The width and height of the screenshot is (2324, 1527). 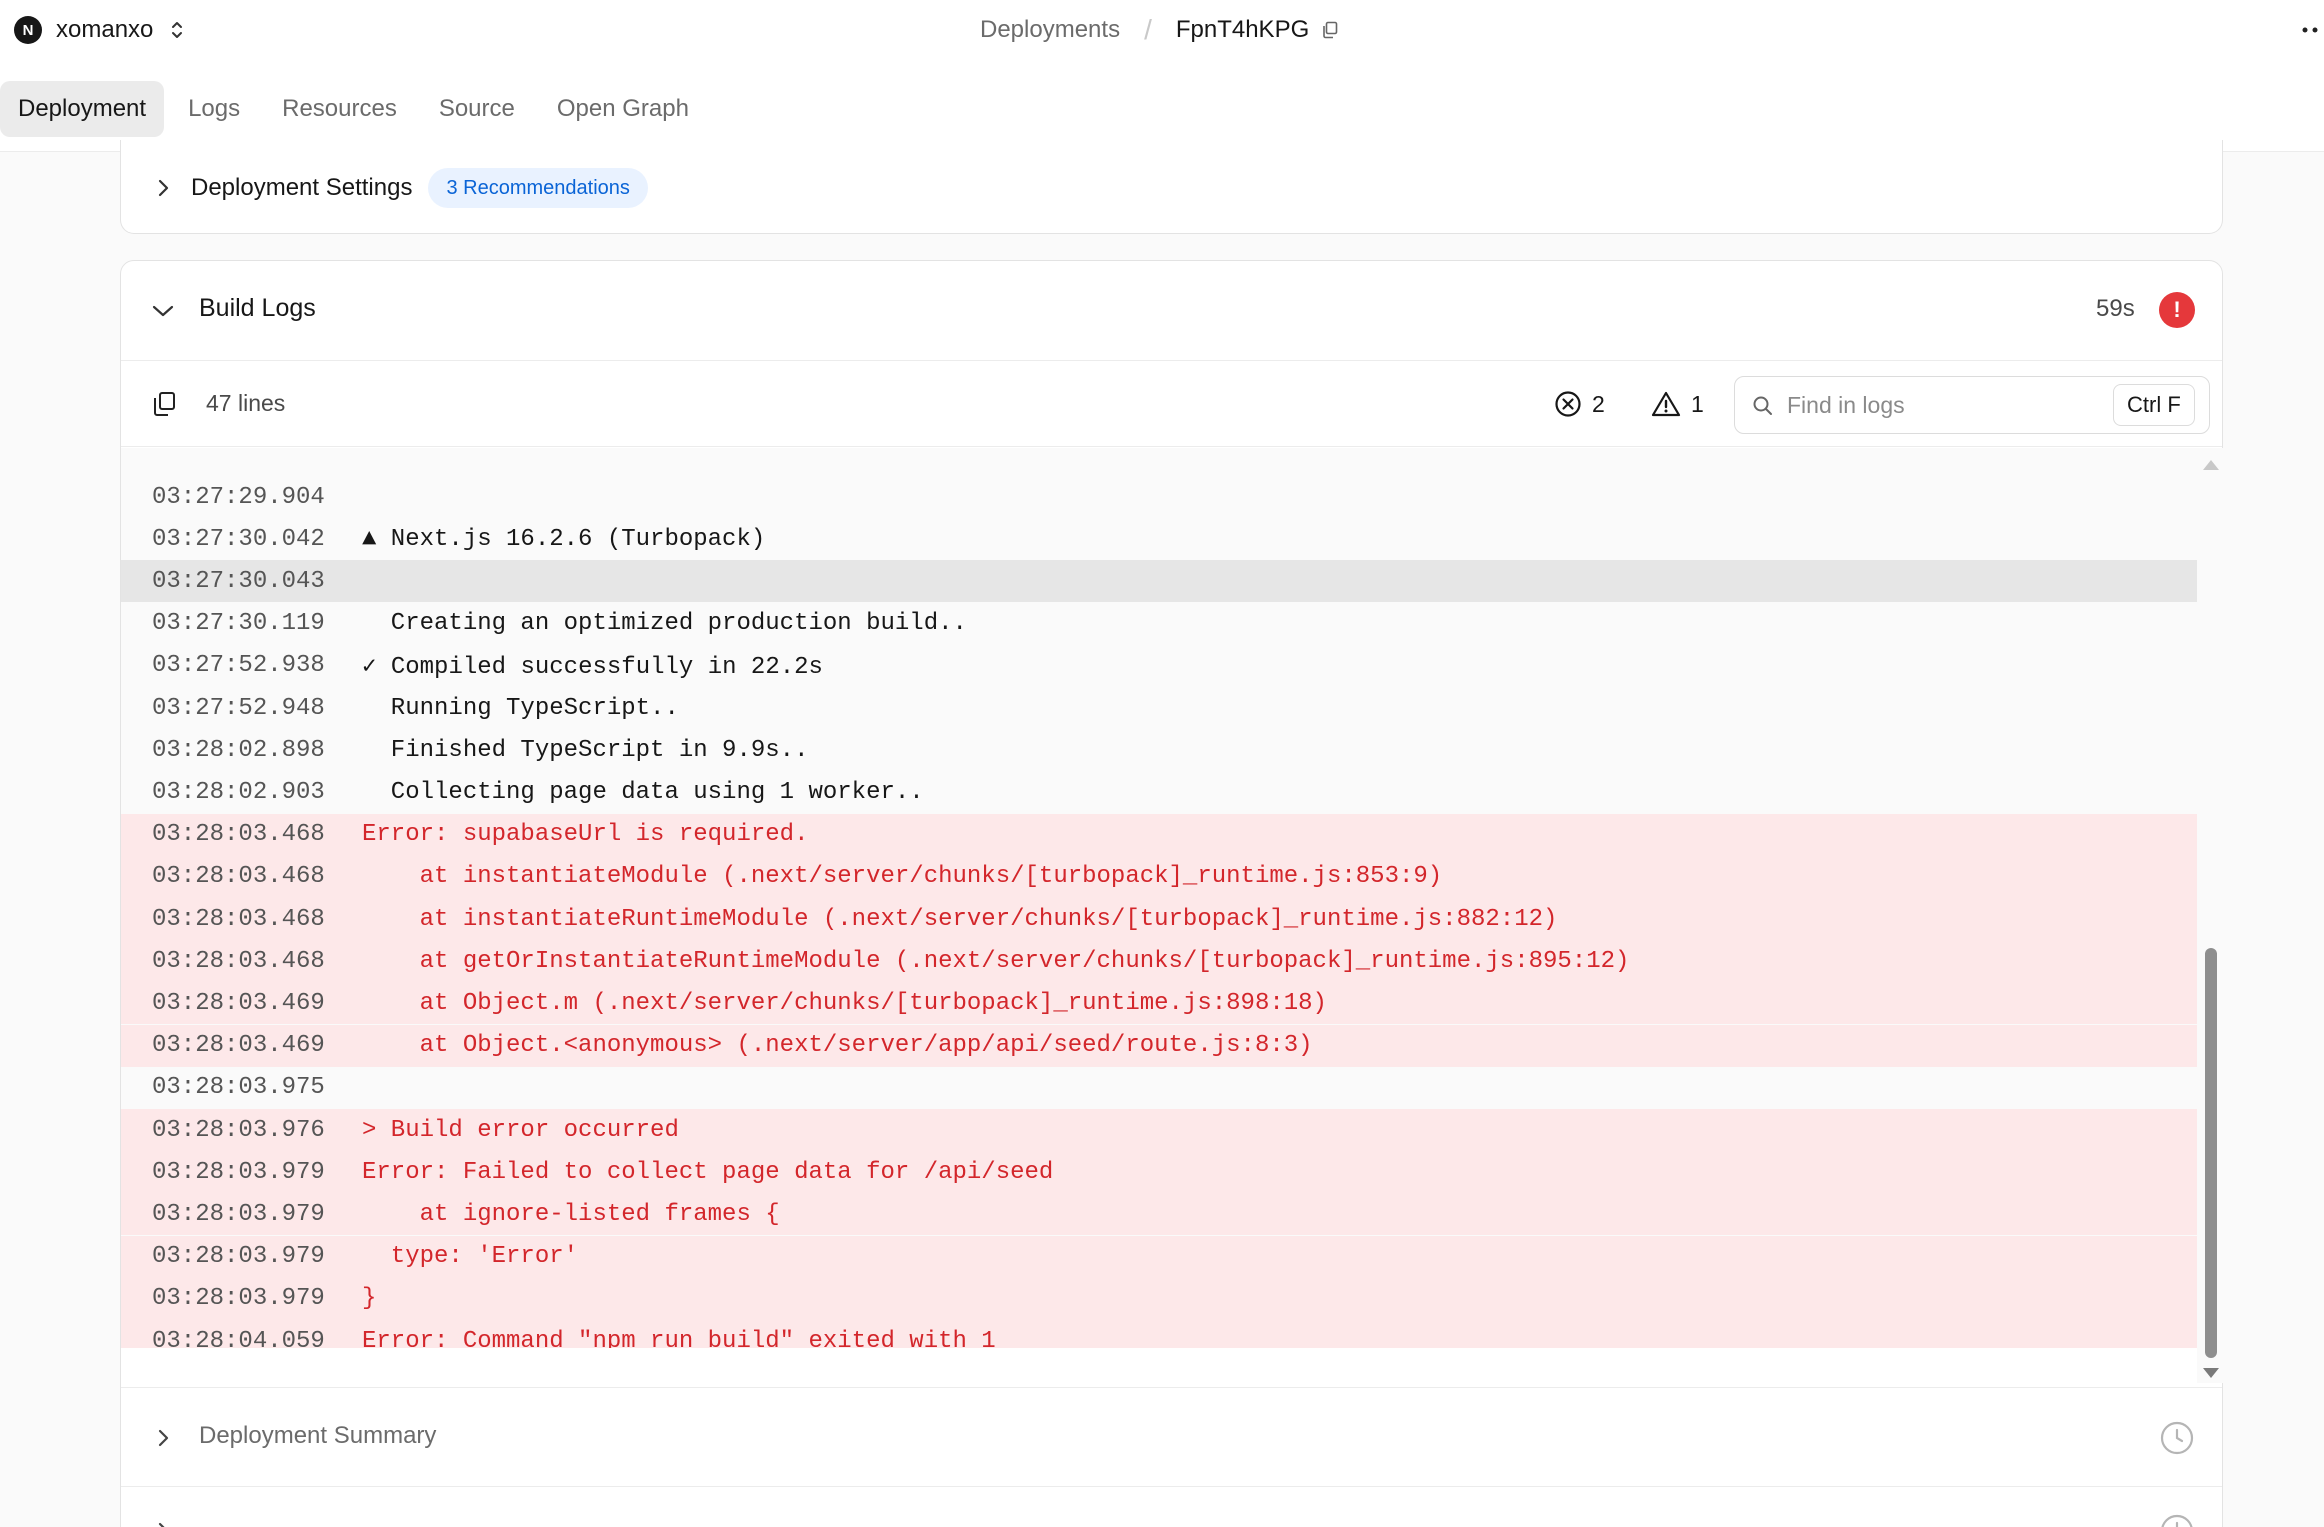 I want to click on recommendations-badge: 3 Recommendations, so click(x=538, y=188).